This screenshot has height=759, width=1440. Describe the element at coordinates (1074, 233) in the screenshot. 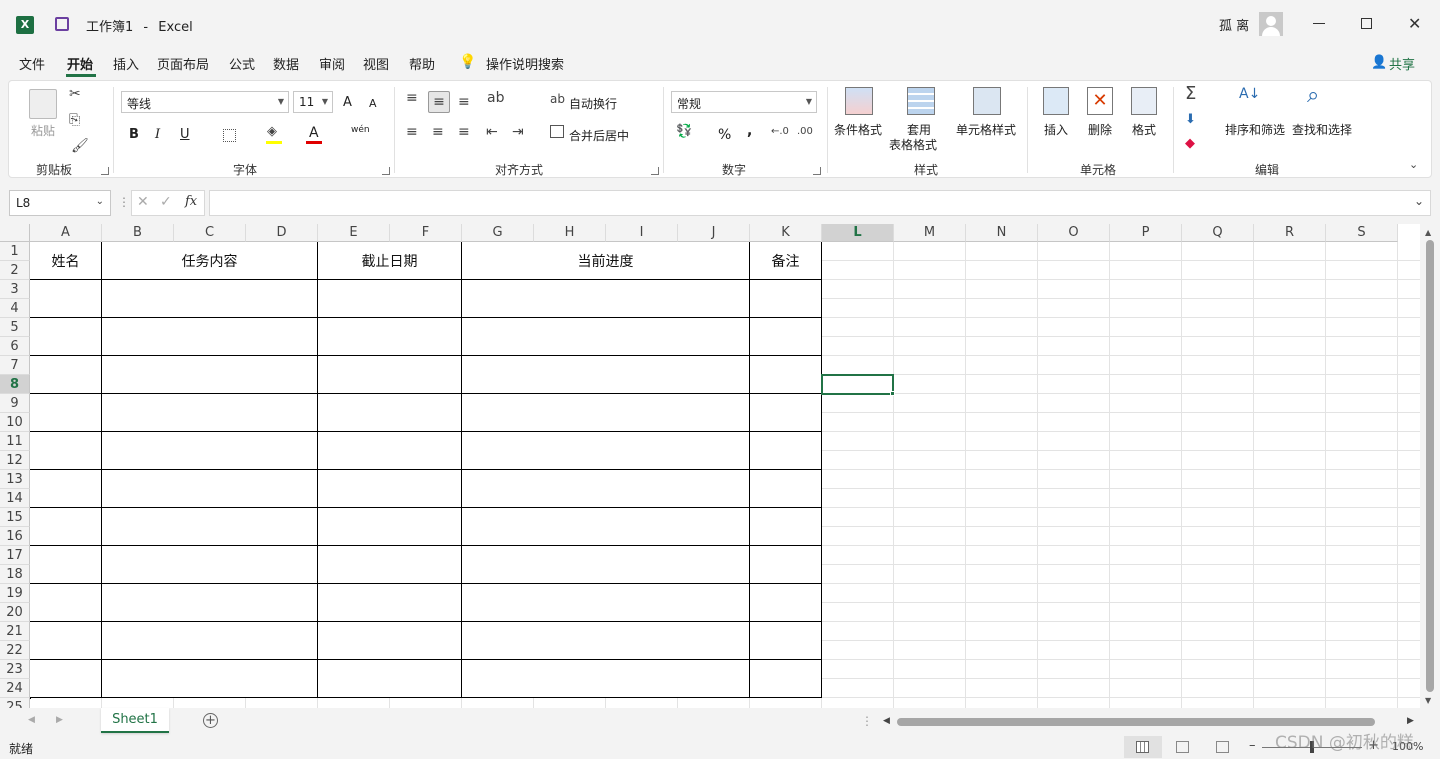

I see `column-header-o: O` at that location.